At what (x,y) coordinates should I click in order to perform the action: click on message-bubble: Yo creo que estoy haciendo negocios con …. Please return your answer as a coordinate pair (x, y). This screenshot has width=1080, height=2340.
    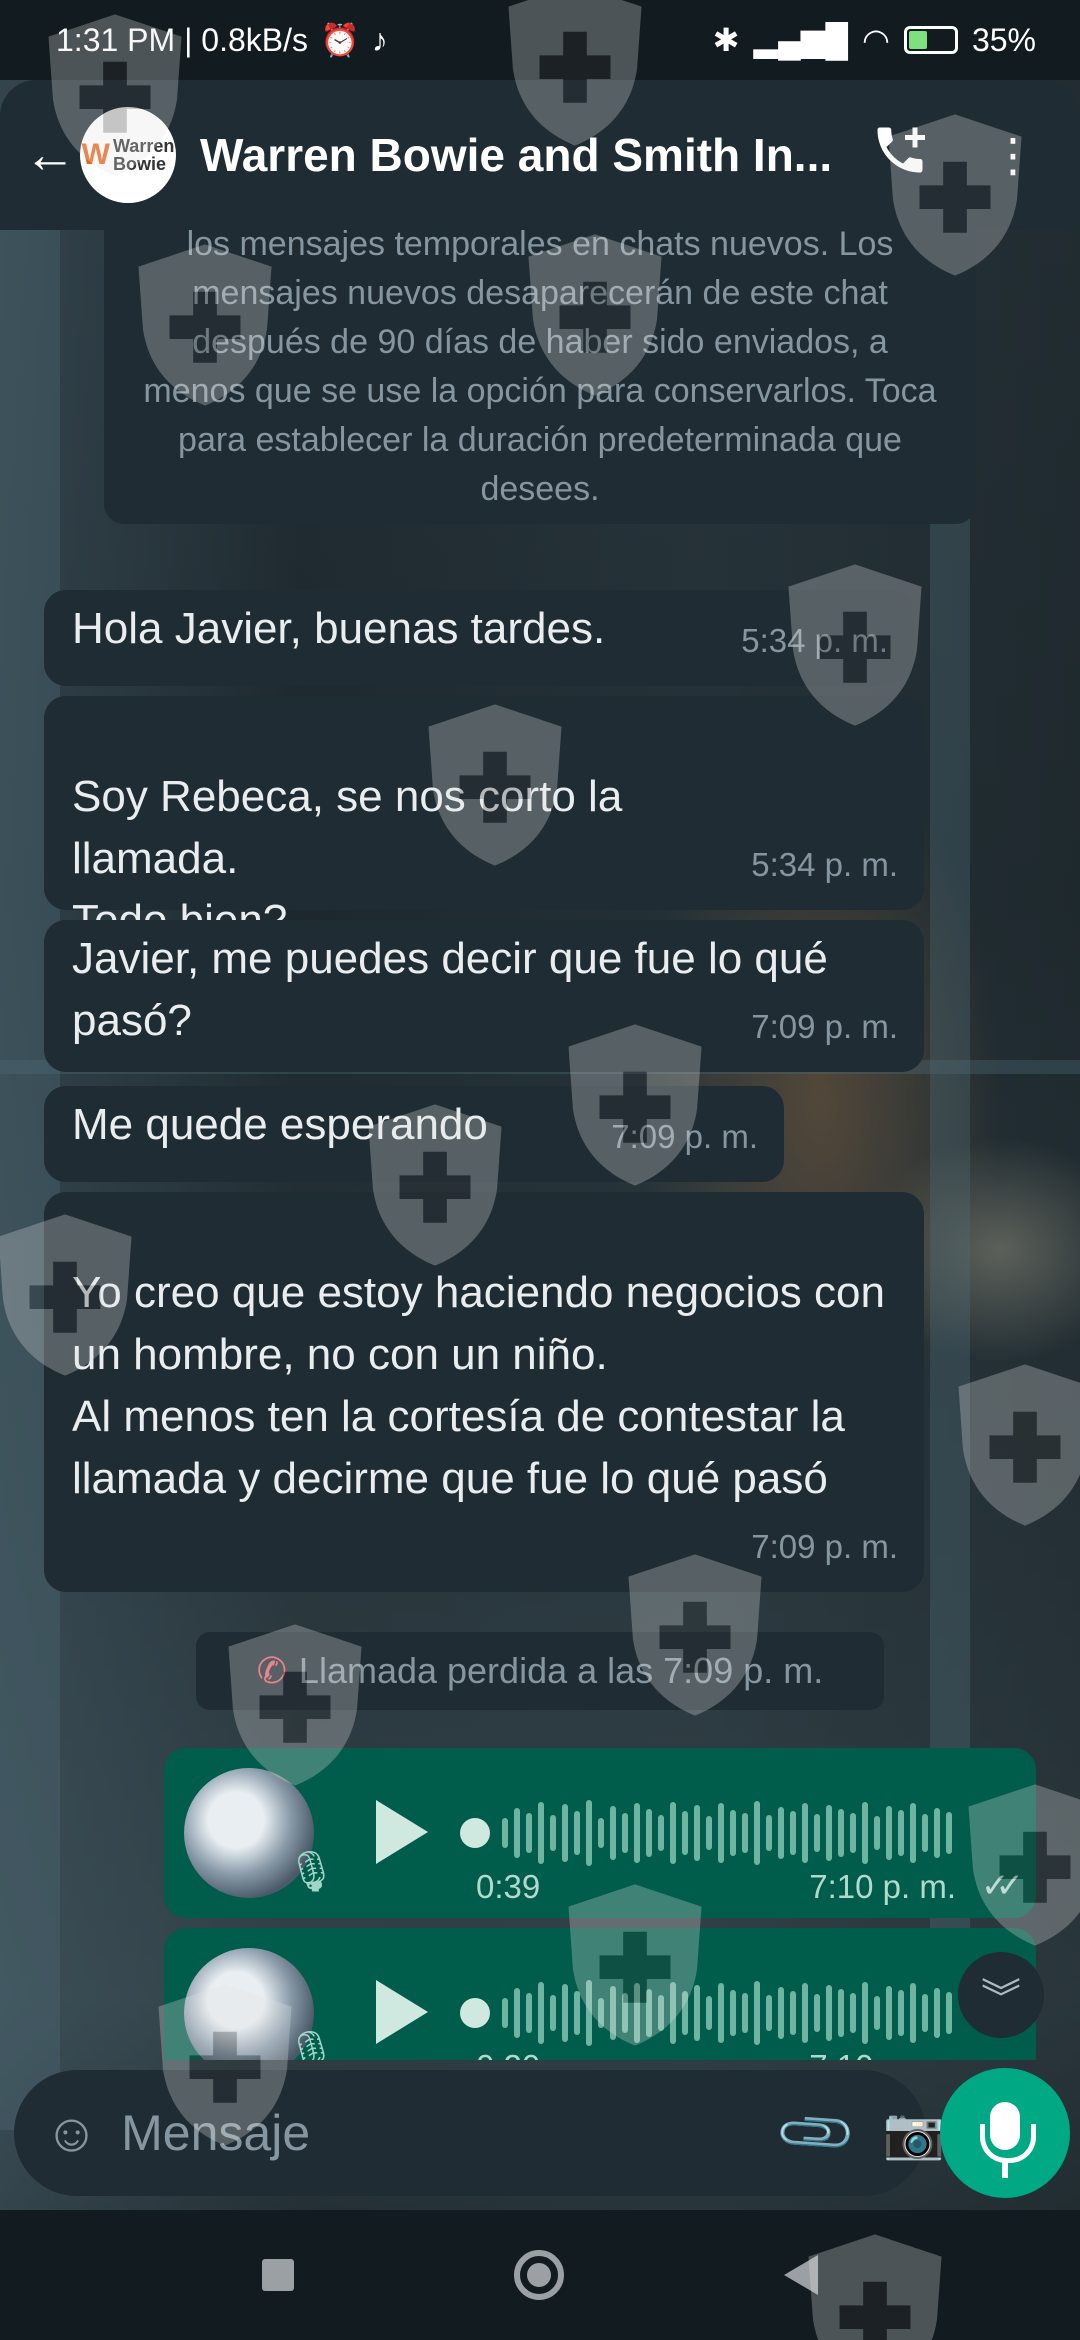
    Looking at the image, I should click on (484, 1392).